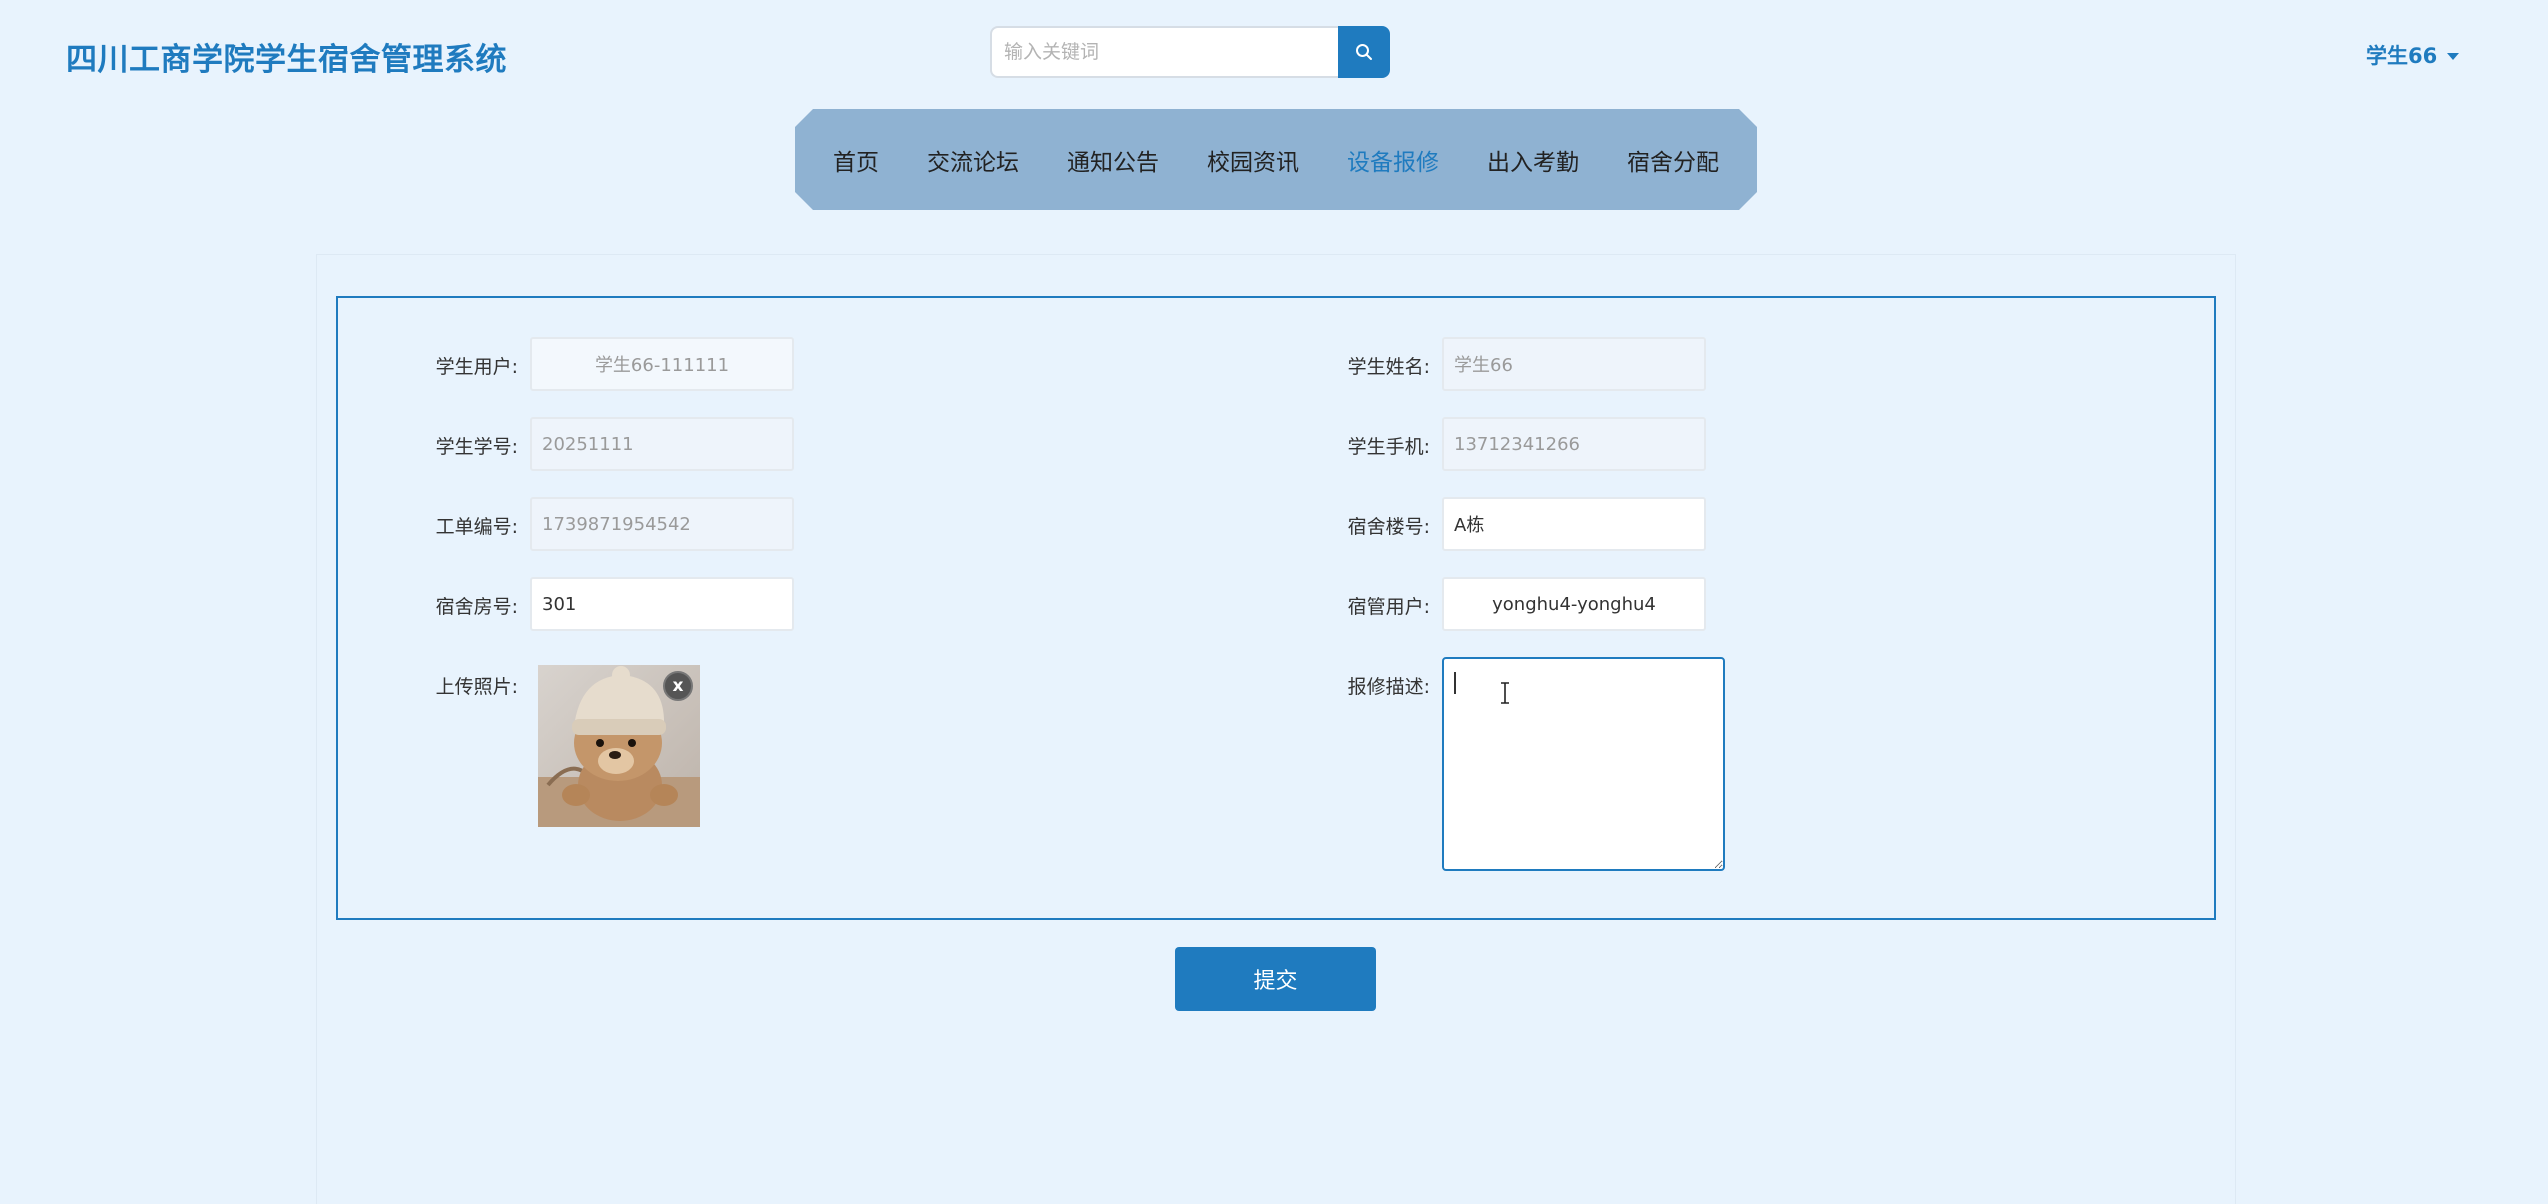  What do you see at coordinates (1574, 524) in the screenshot?
I see `building-no-field: A栋` at bounding box center [1574, 524].